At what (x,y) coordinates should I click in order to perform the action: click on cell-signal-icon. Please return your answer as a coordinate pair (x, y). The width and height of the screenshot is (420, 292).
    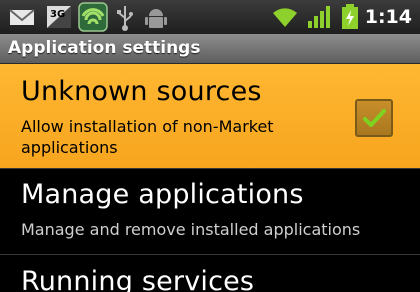
    Looking at the image, I should click on (319, 17).